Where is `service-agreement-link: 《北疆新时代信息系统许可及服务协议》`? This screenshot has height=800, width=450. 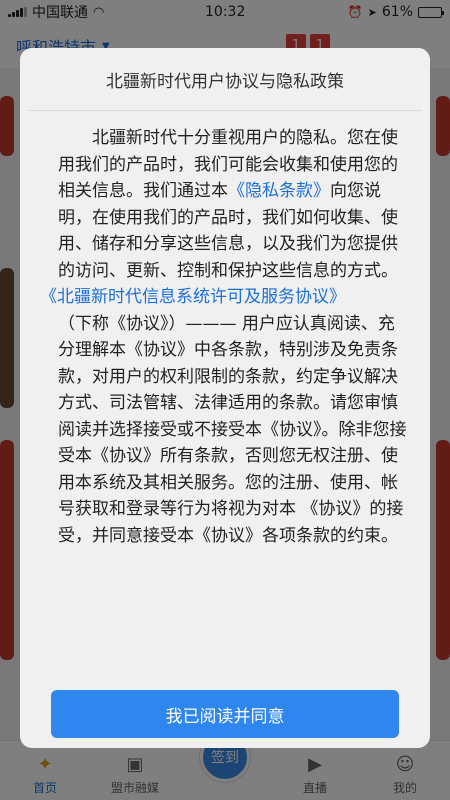
service-agreement-link: 《北疆新时代信息系统许可及服务协议》 is located at coordinates (193, 297).